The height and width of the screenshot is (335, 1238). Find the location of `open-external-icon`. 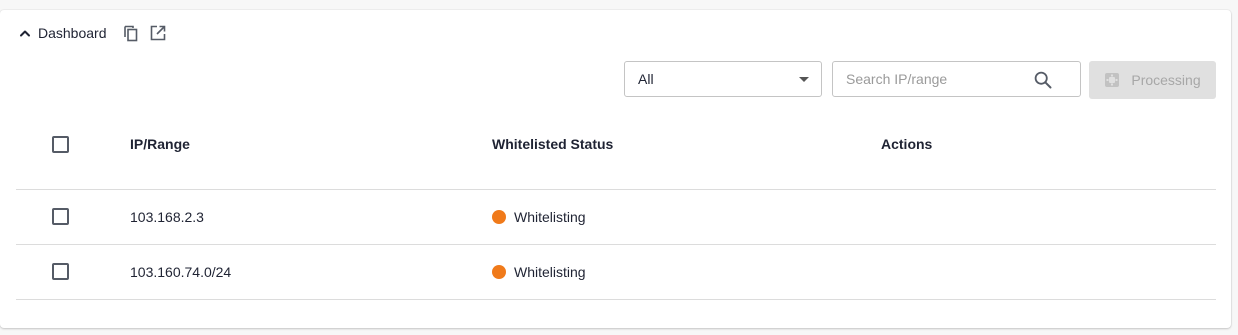

open-external-icon is located at coordinates (157, 33).